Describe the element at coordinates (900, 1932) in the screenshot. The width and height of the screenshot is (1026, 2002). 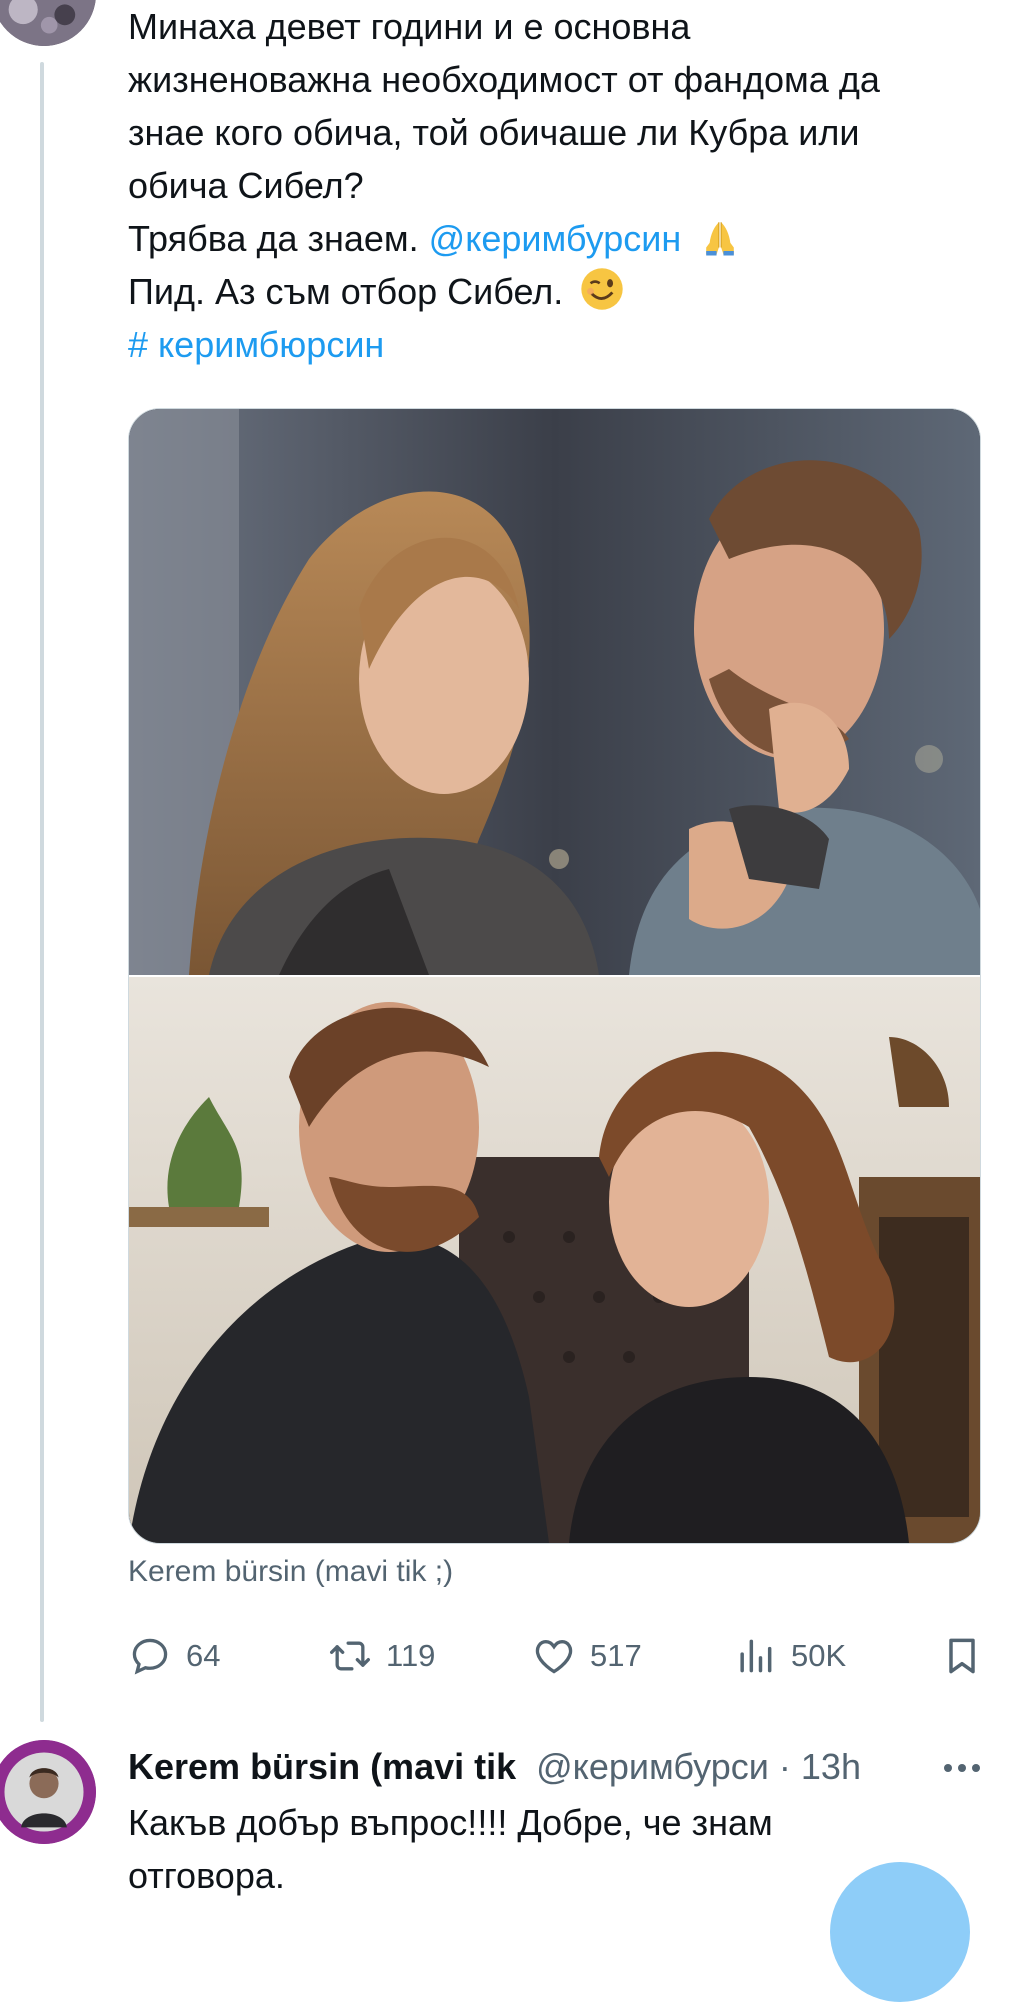
I see `compose-button` at that location.